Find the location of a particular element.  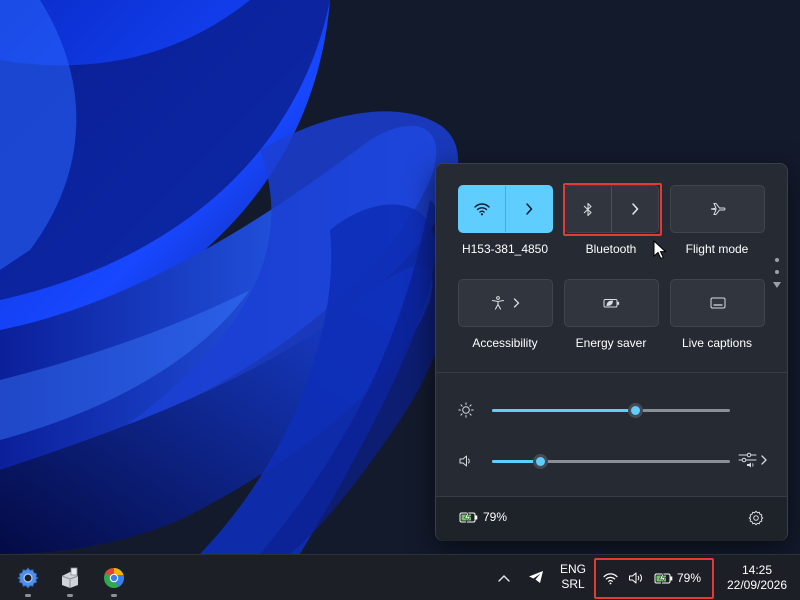

chevron-up-icon is located at coordinates (504, 578).